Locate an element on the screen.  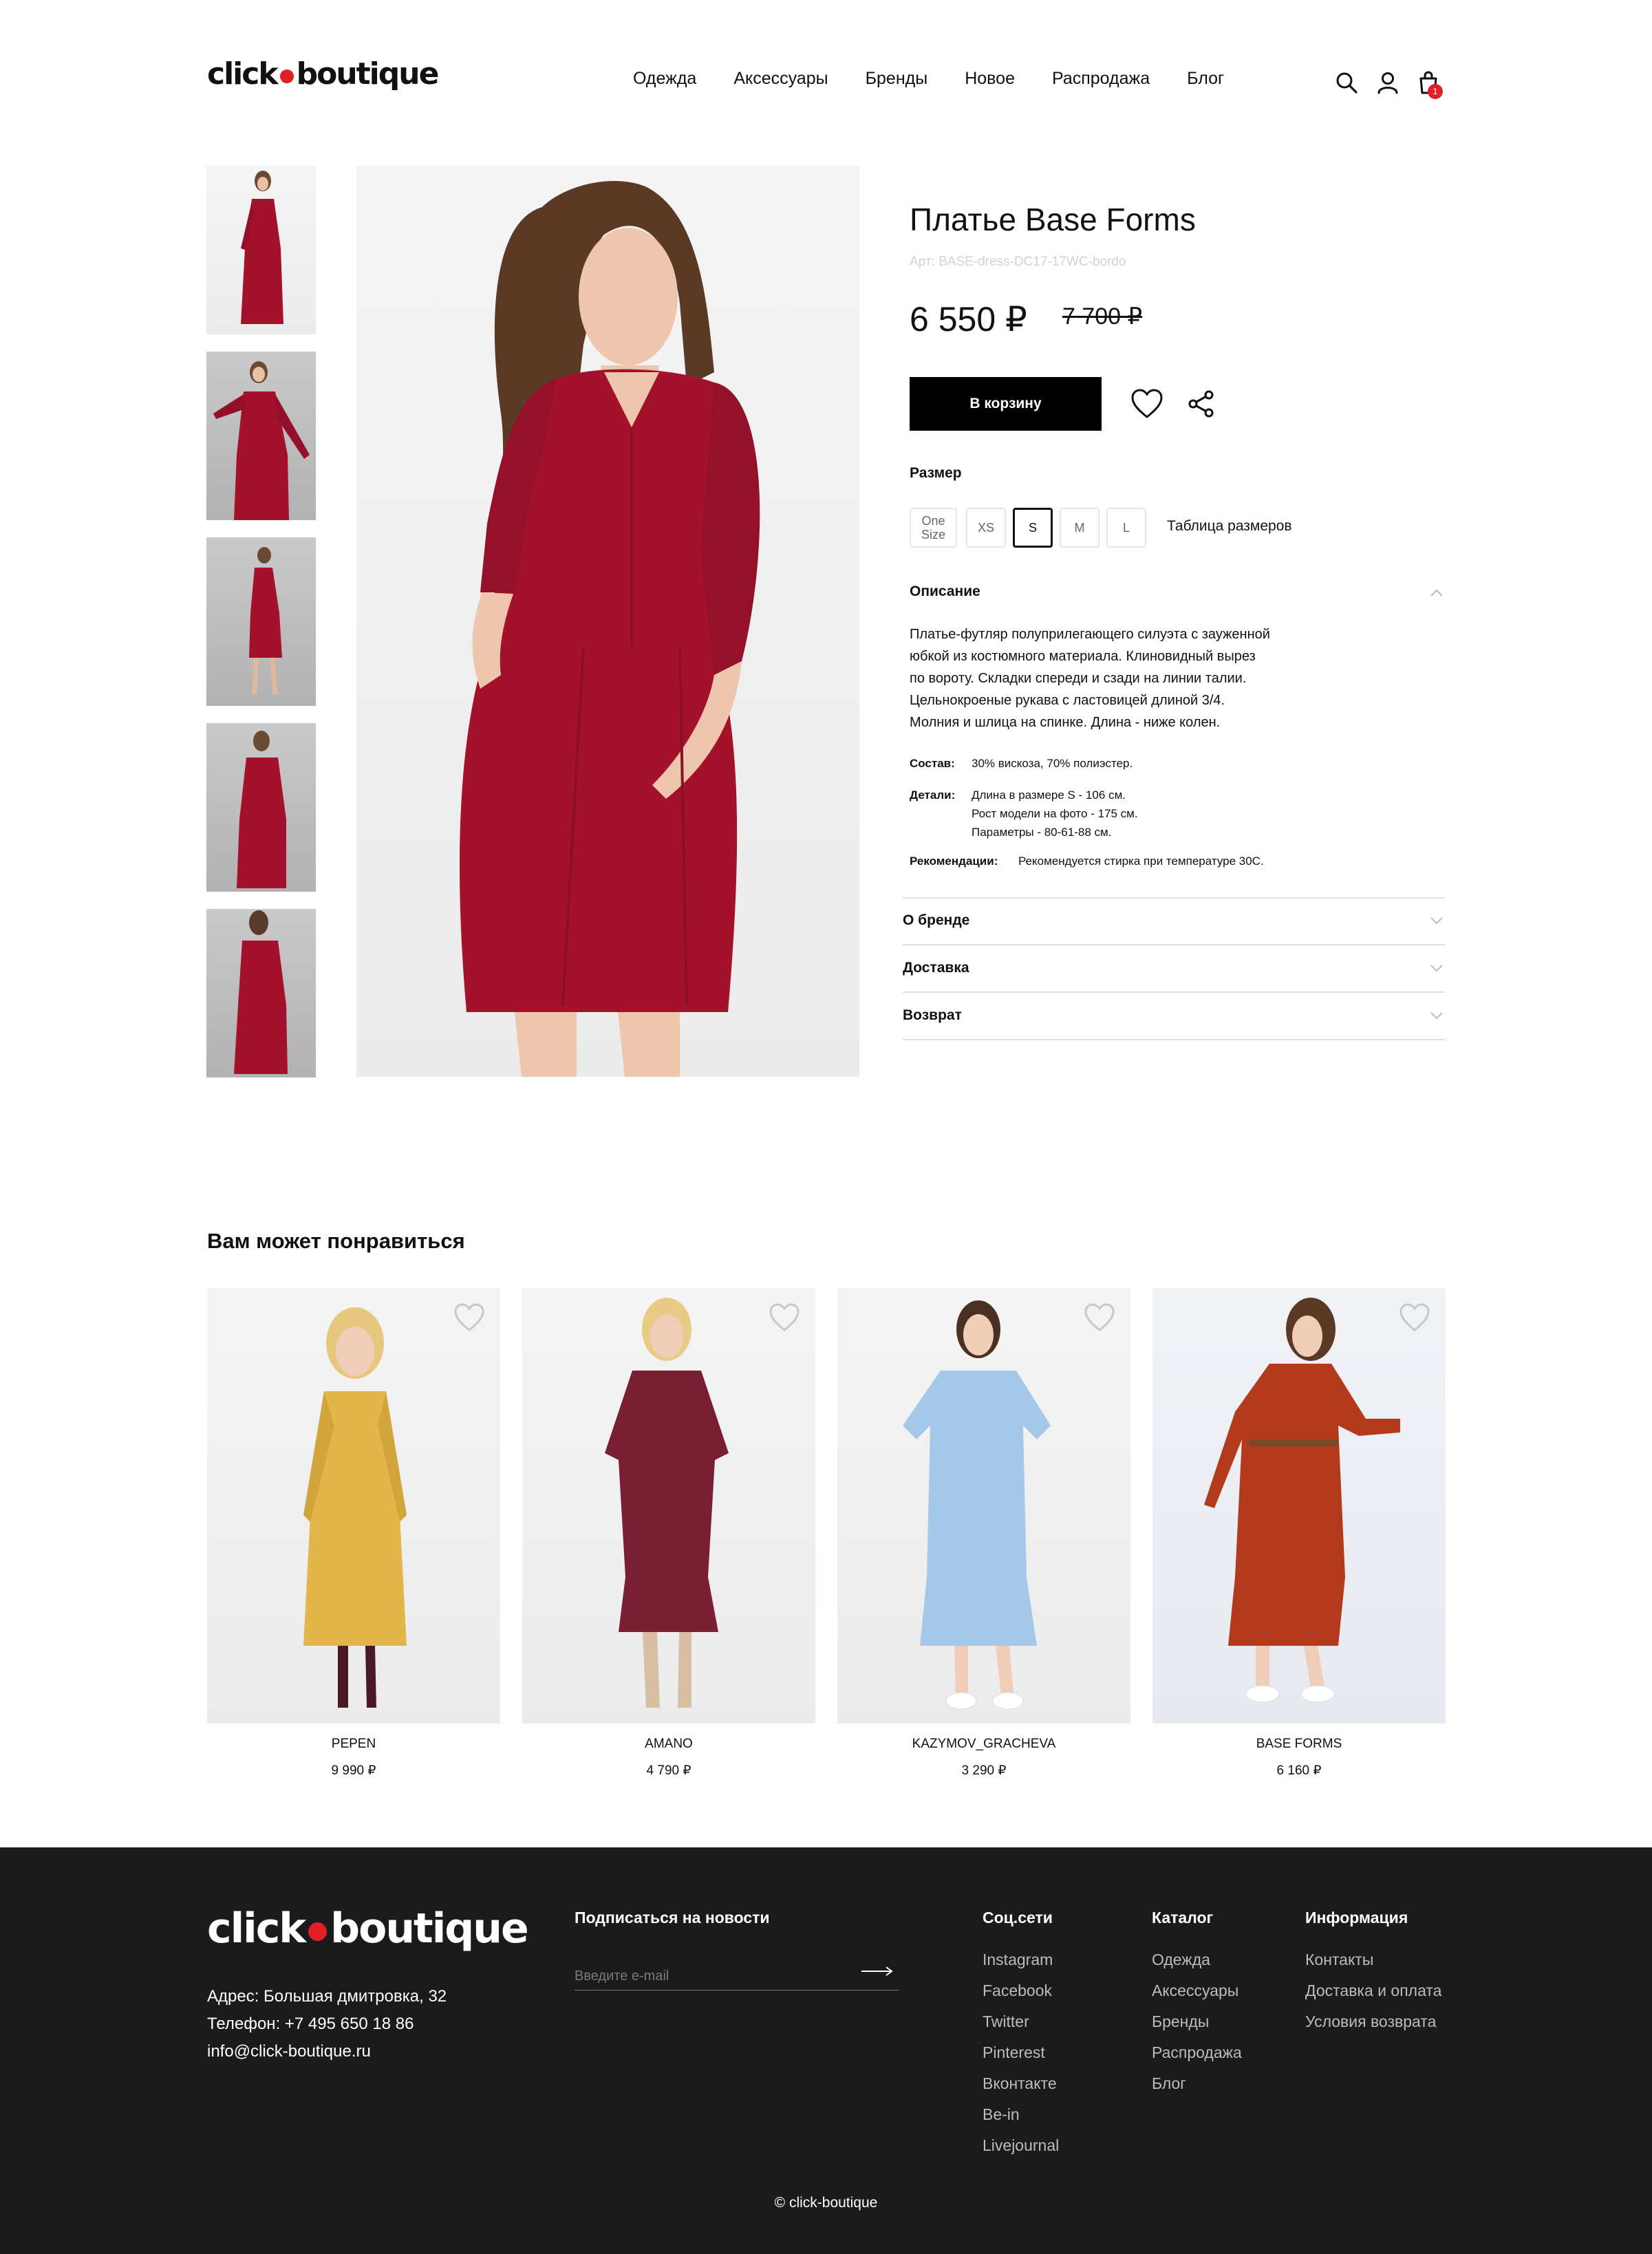
catalog-link-accessories: Аксессуары is located at coordinates (1195, 1991).